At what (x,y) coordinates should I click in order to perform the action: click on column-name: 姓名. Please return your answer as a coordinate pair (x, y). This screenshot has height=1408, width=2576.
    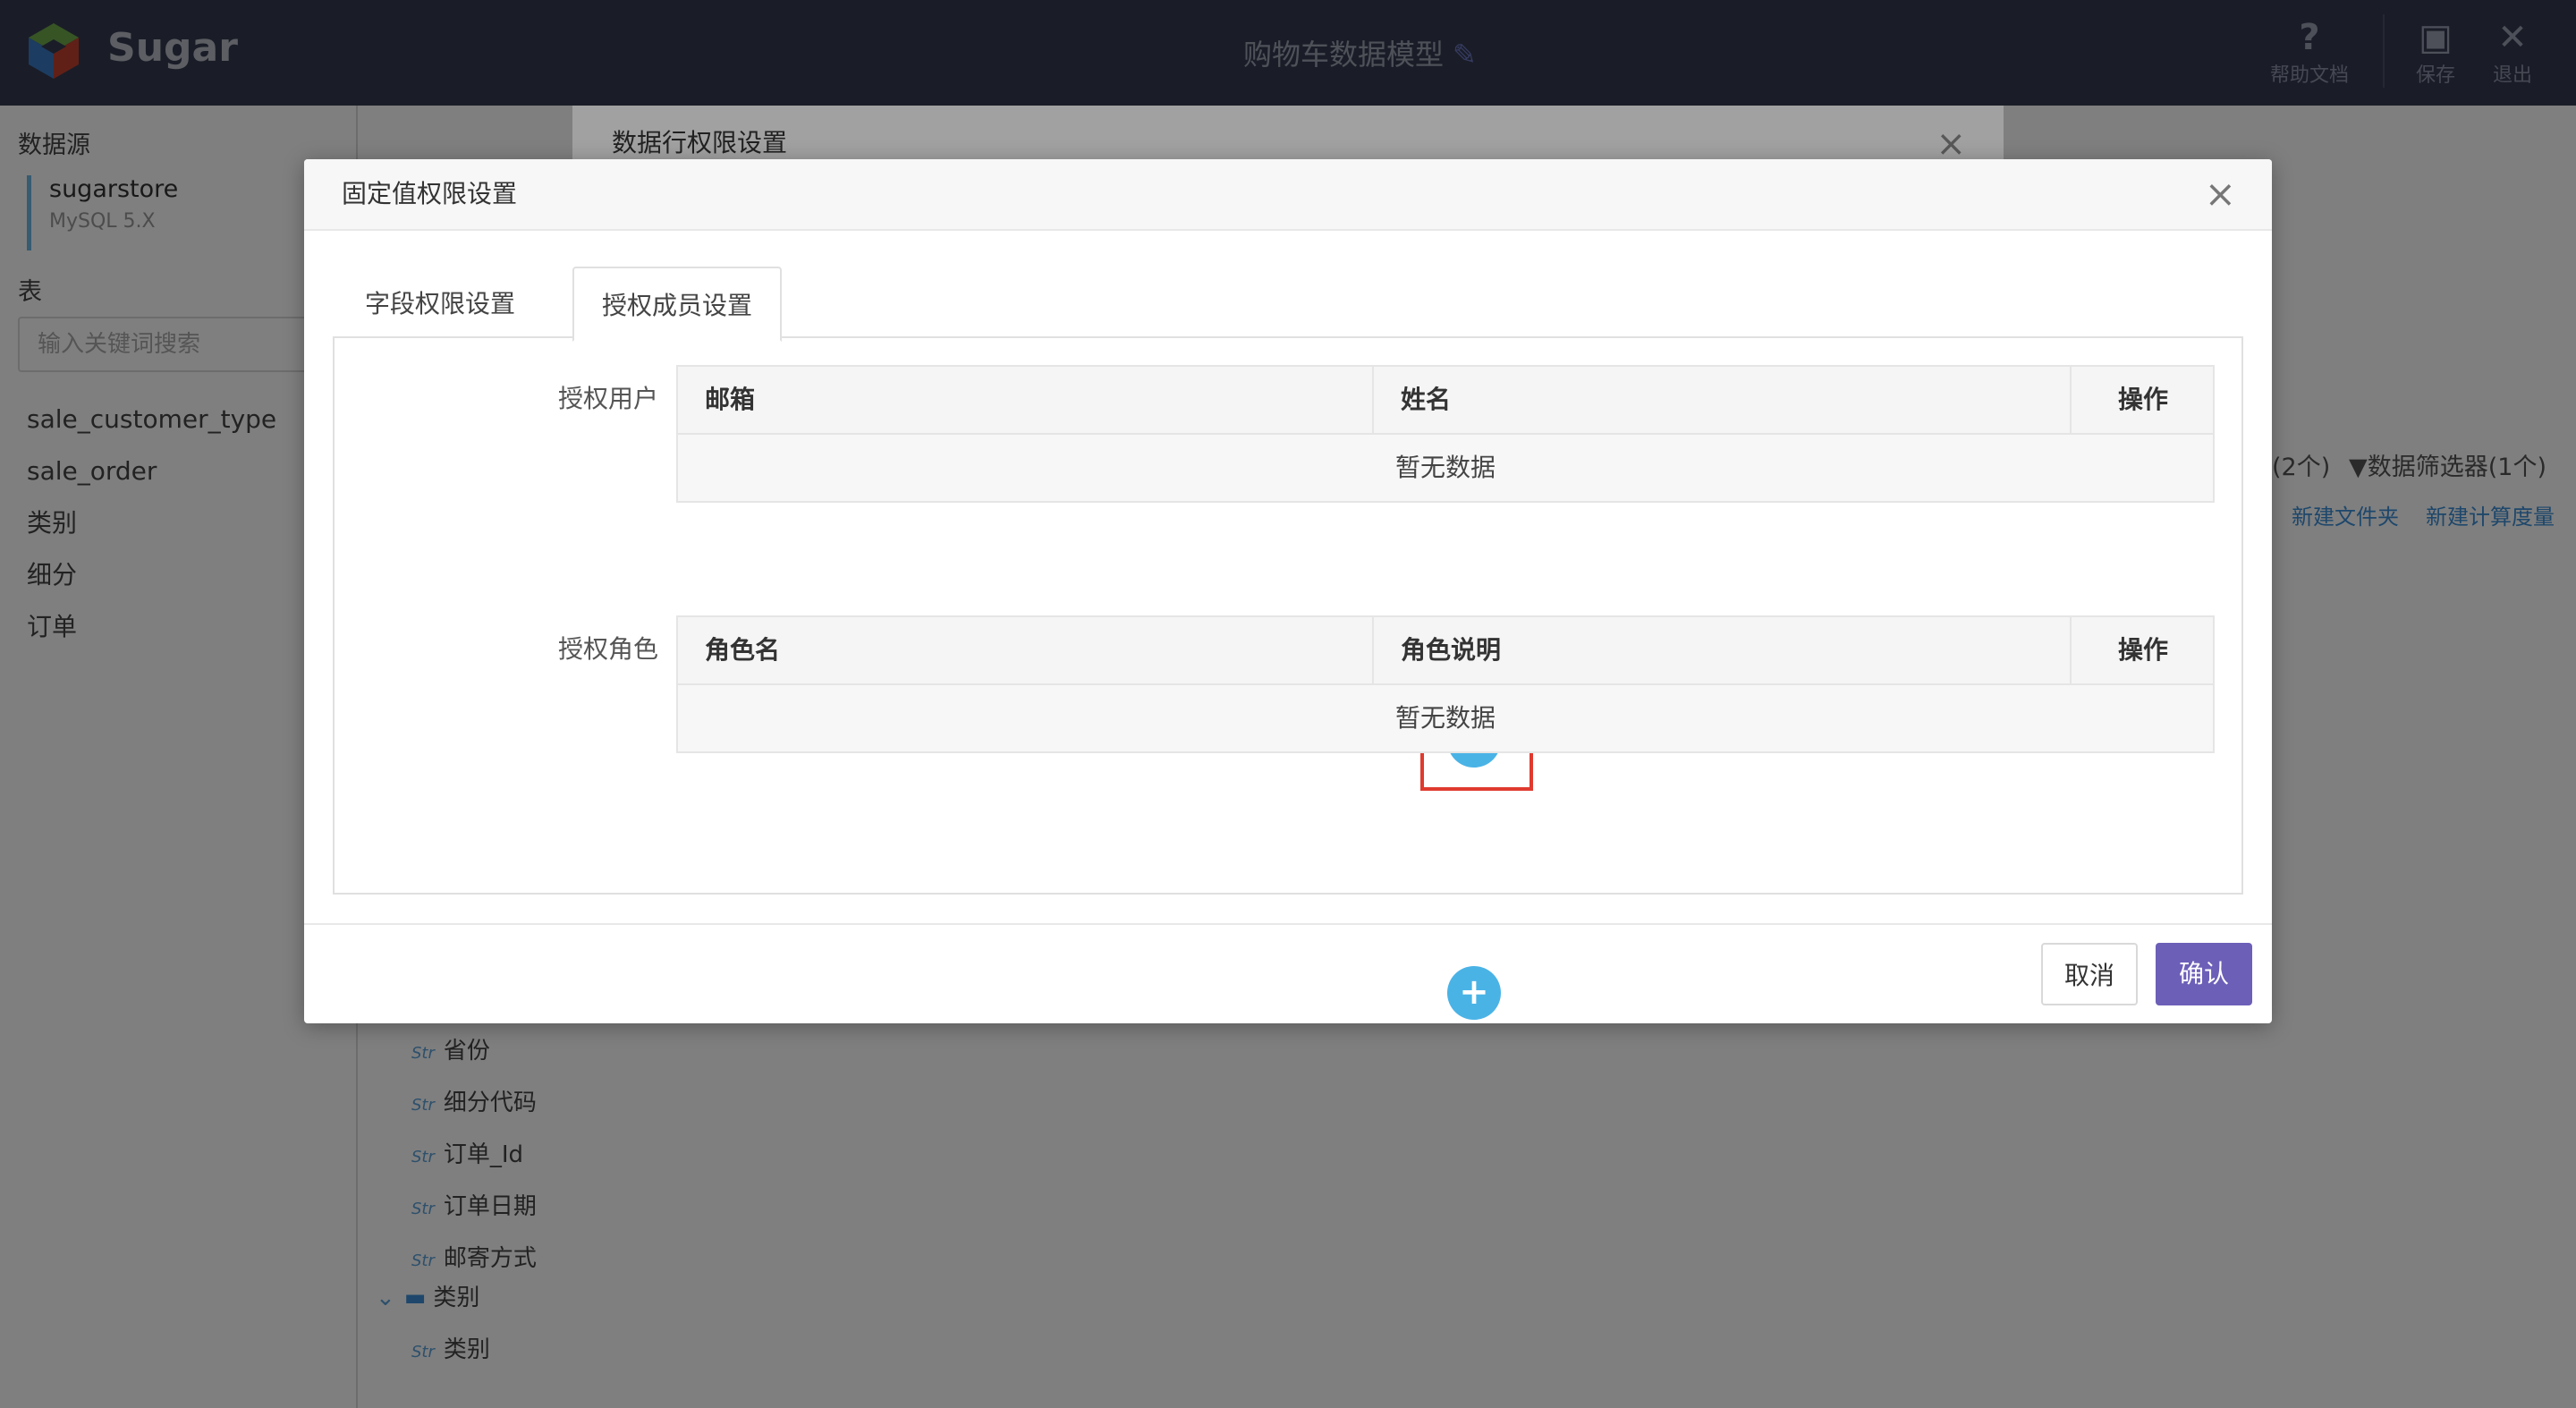
    Looking at the image, I should click on (1426, 399).